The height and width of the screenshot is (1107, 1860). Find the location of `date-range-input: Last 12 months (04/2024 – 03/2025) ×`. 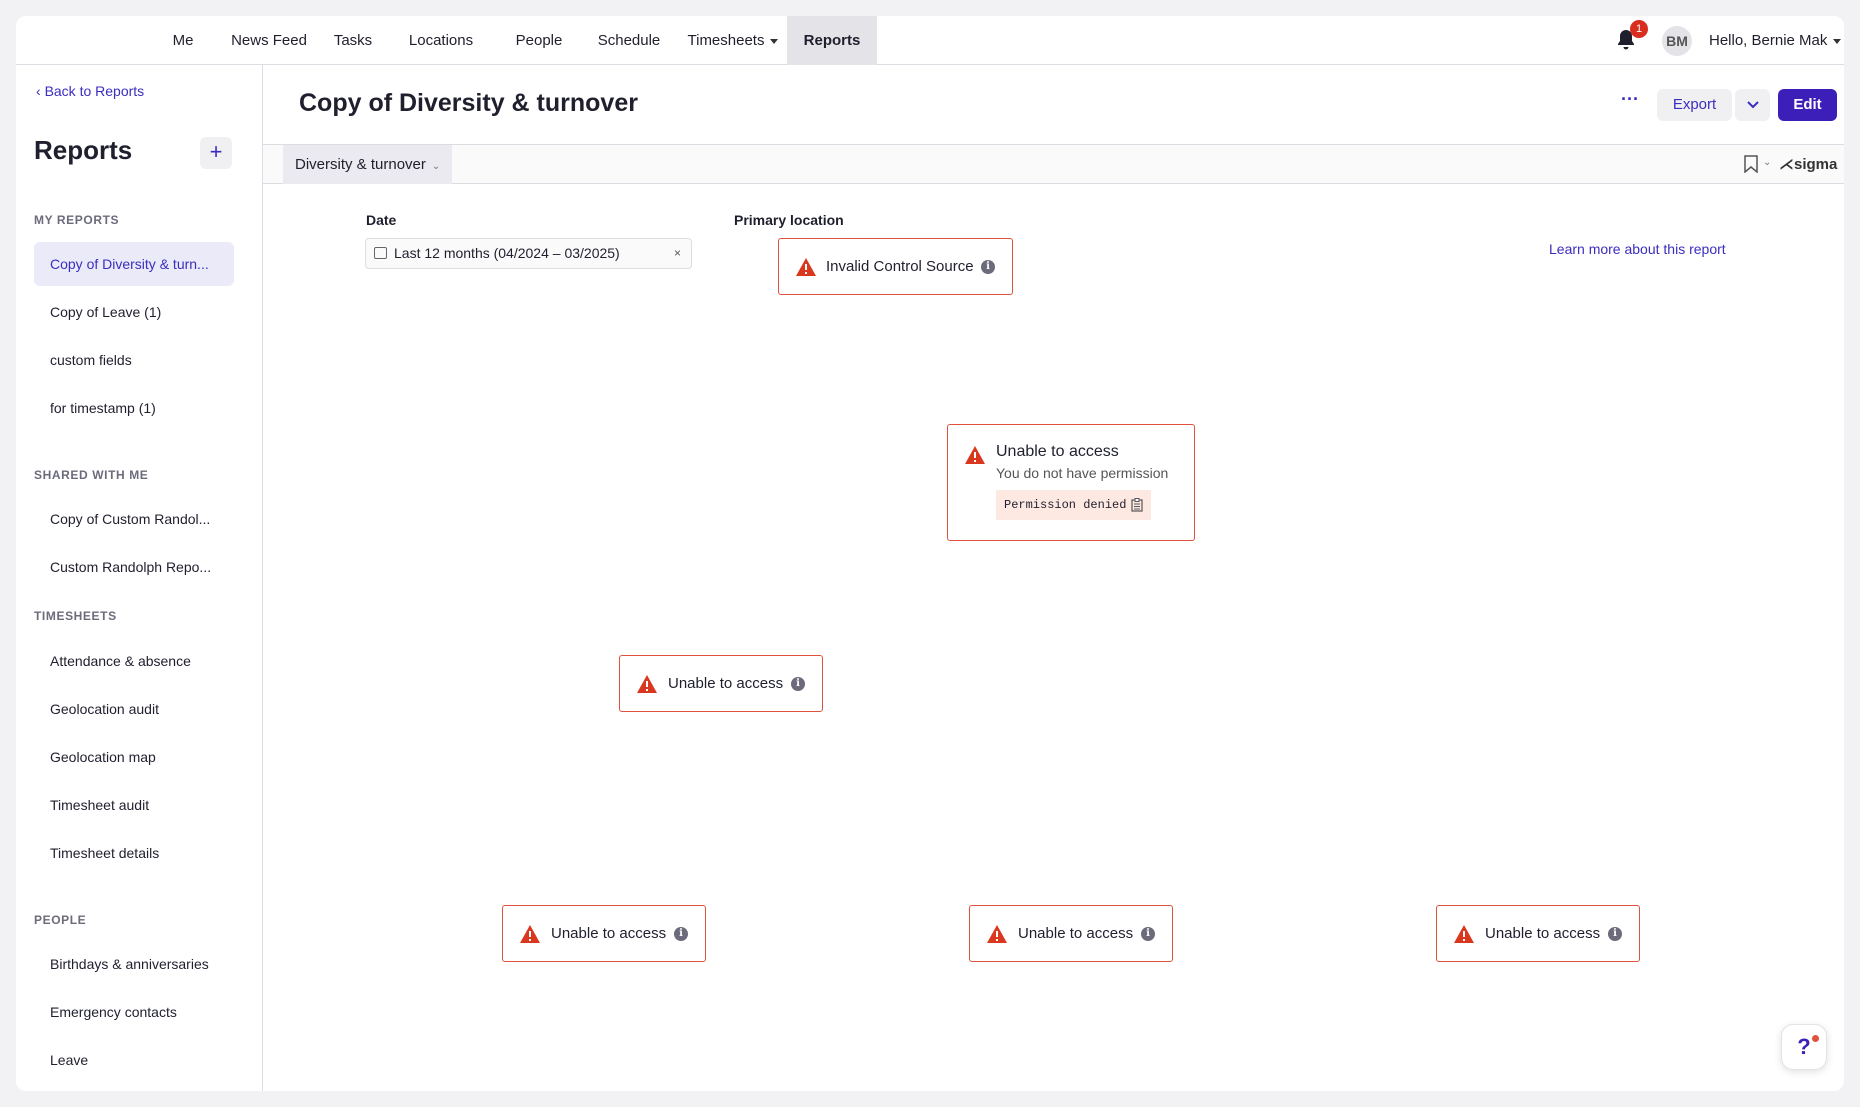

date-range-input: Last 12 months (04/2024 – 03/2025) × is located at coordinates (528, 253).